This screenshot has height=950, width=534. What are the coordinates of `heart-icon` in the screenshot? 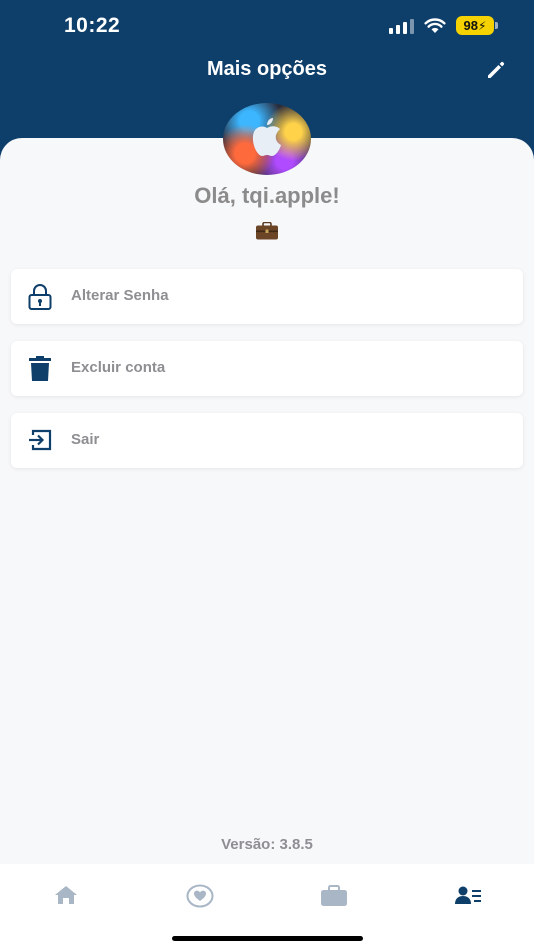 It's located at (200, 896).